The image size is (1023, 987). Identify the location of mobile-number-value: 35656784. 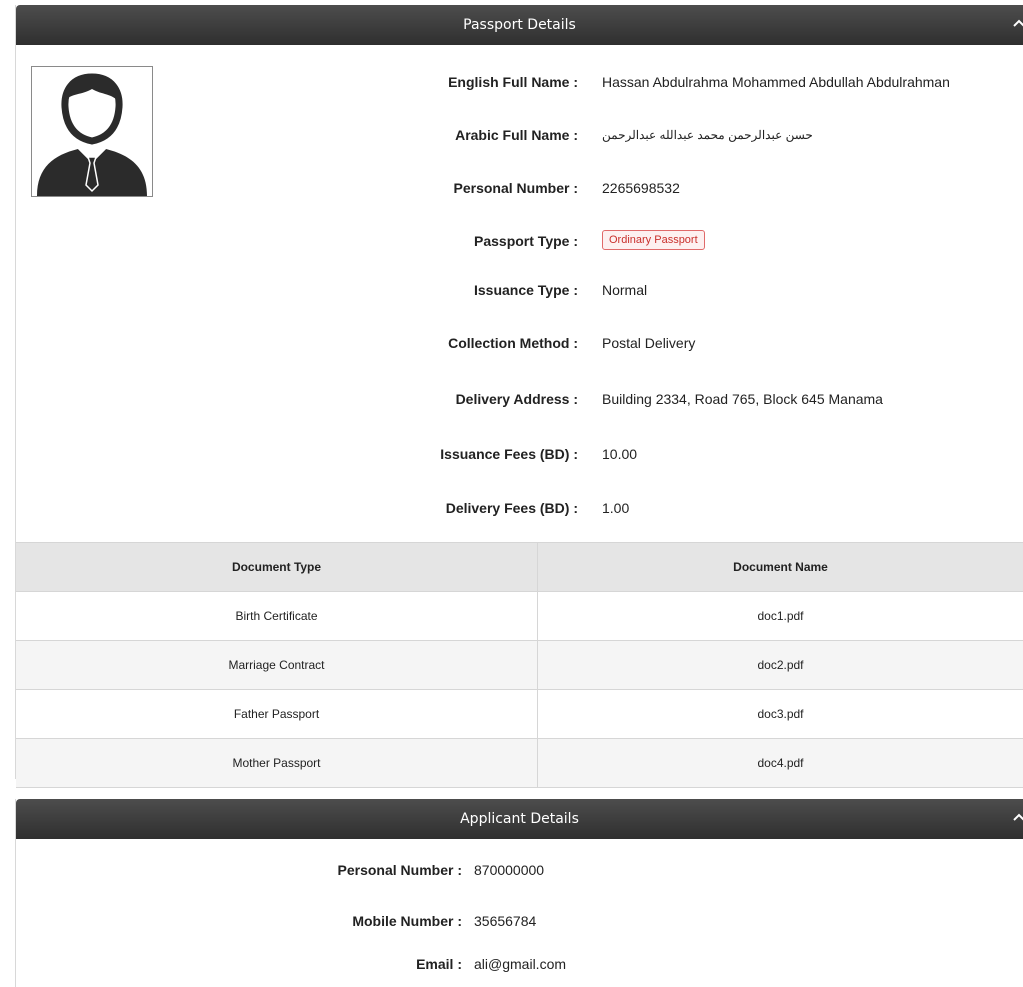
(505, 921).